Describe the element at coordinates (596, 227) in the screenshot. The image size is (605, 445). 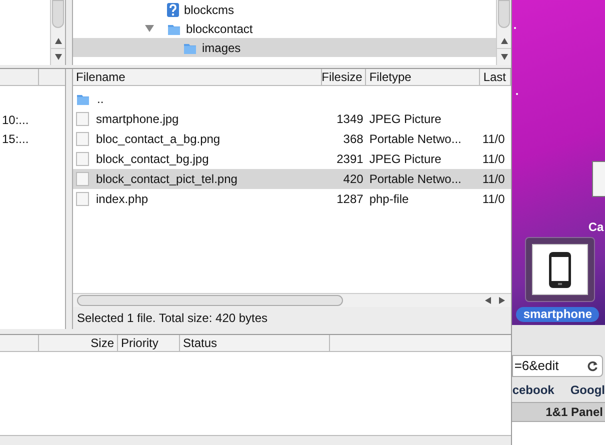
I see `icon-label: Ca` at that location.